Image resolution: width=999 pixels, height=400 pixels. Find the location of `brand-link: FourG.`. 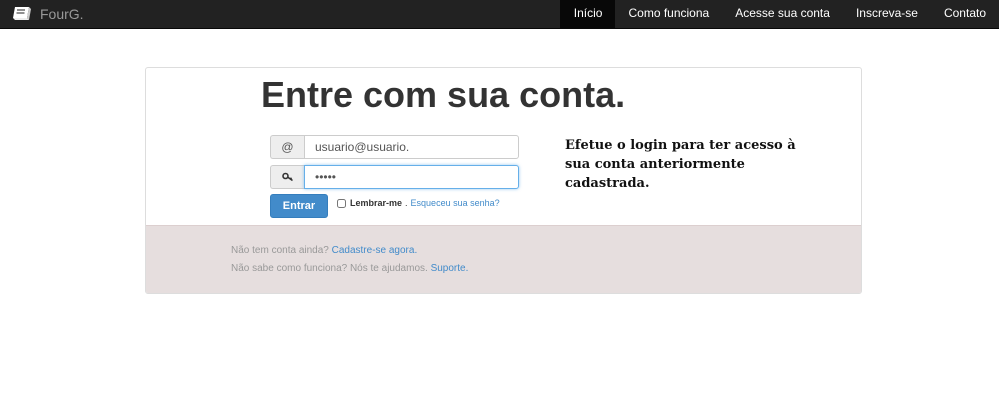

brand-link: FourG. is located at coordinates (48, 14).